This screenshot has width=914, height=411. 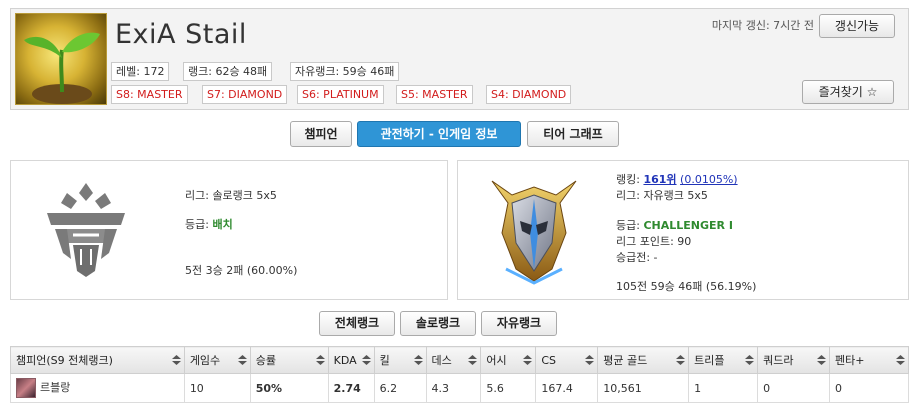 I want to click on col-kills: 킬, so click(x=400, y=360).